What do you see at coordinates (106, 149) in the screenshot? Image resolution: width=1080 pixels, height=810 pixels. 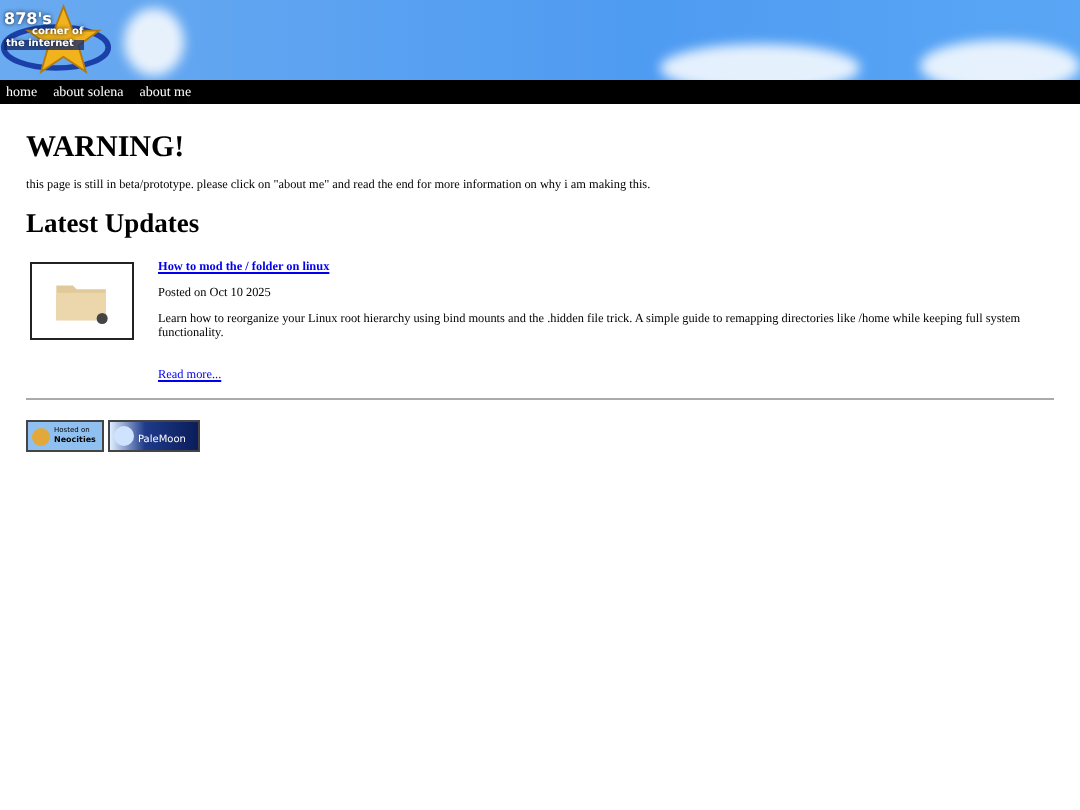 I see `warning-heading: WARNING!` at bounding box center [106, 149].